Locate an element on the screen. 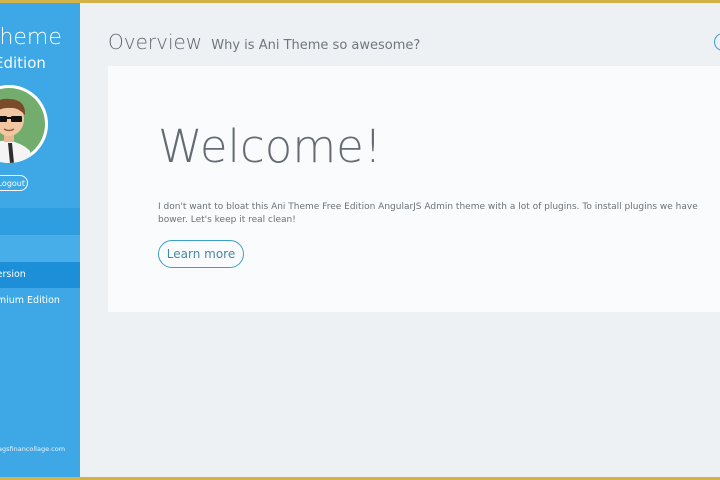 The image size is (720, 480). sidebar-item-label: version is located at coordinates (13, 274).